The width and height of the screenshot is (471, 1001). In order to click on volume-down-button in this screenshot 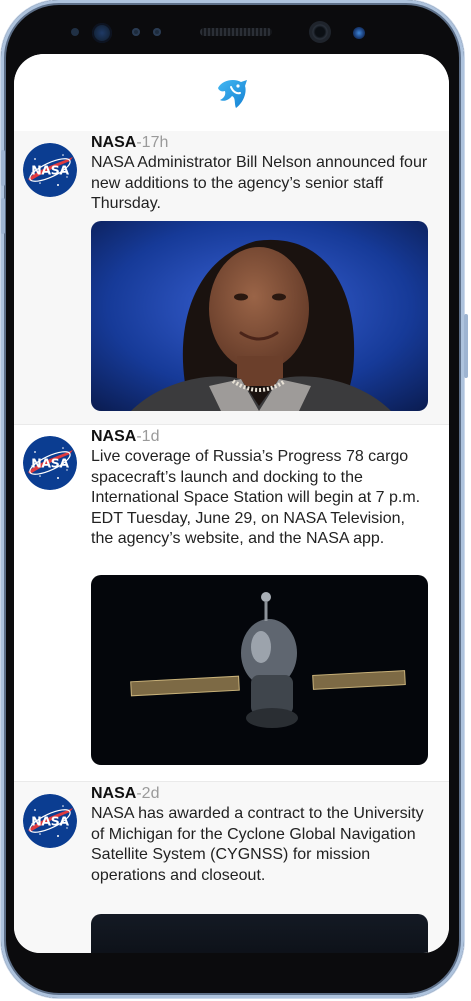, I will do `click(3, 216)`.